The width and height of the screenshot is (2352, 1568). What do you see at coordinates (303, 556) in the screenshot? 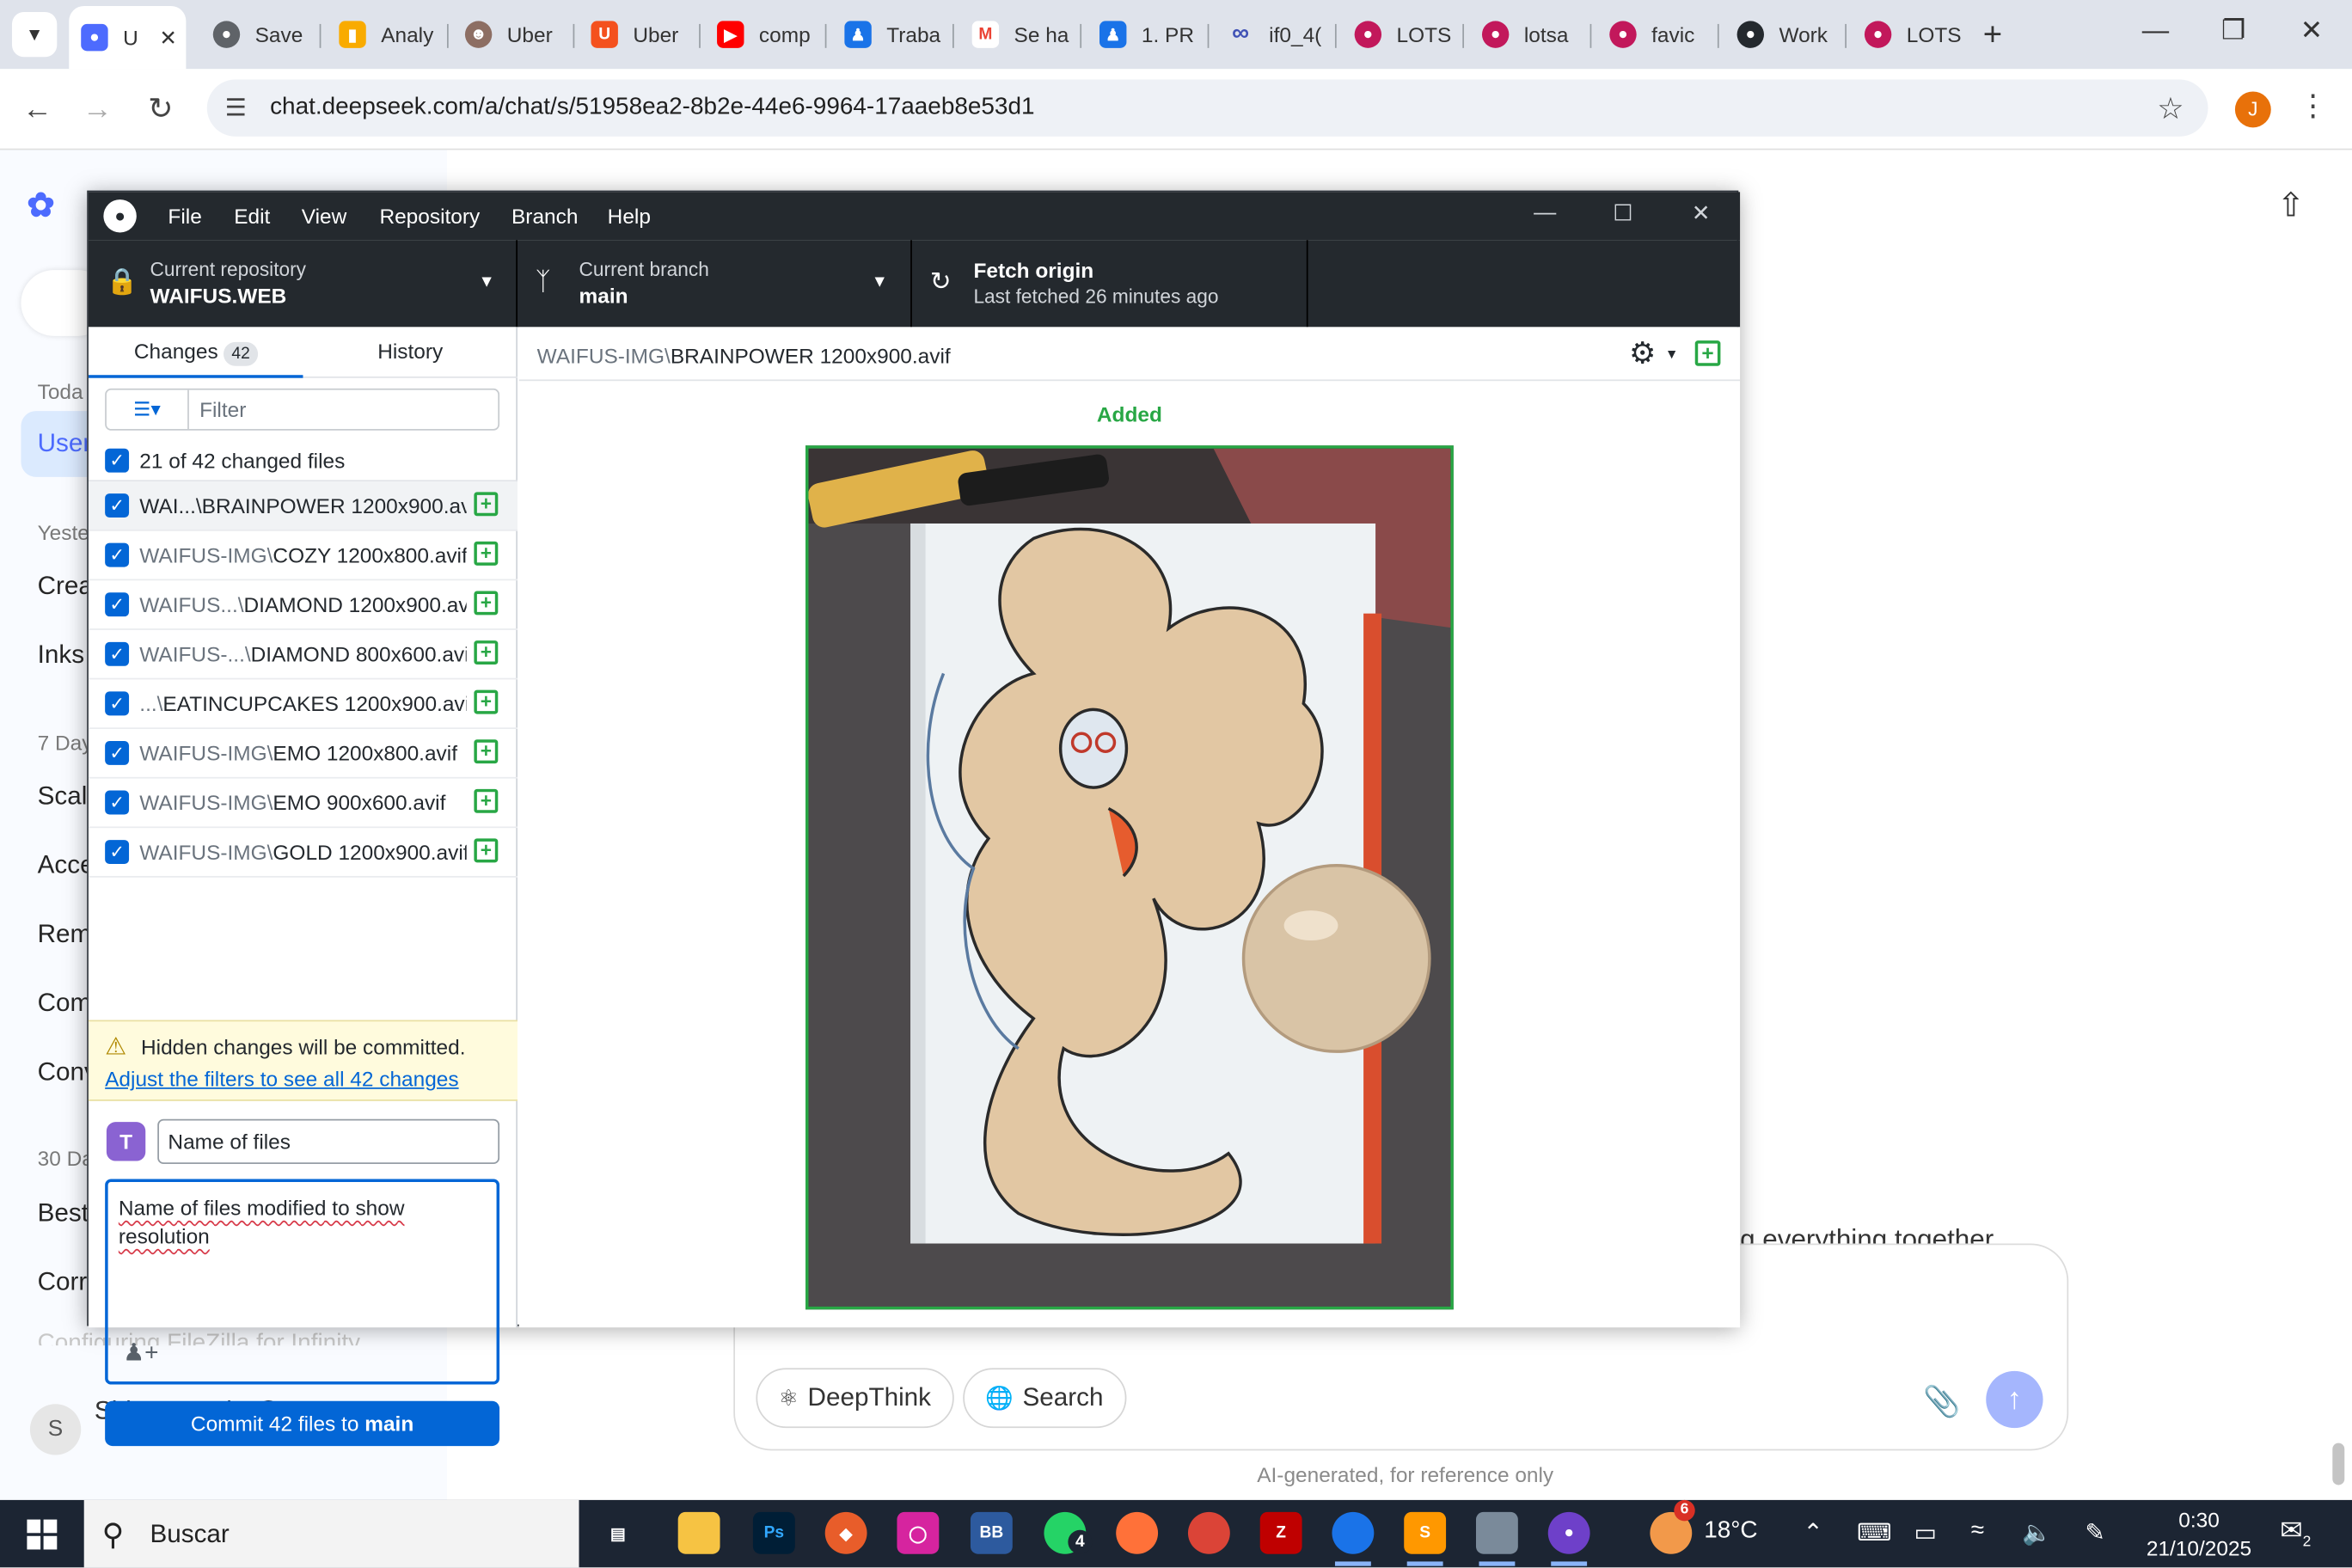
I see `file-row: ✓ WAIFUS-IMG\COZY 1200x800.avif +` at bounding box center [303, 556].